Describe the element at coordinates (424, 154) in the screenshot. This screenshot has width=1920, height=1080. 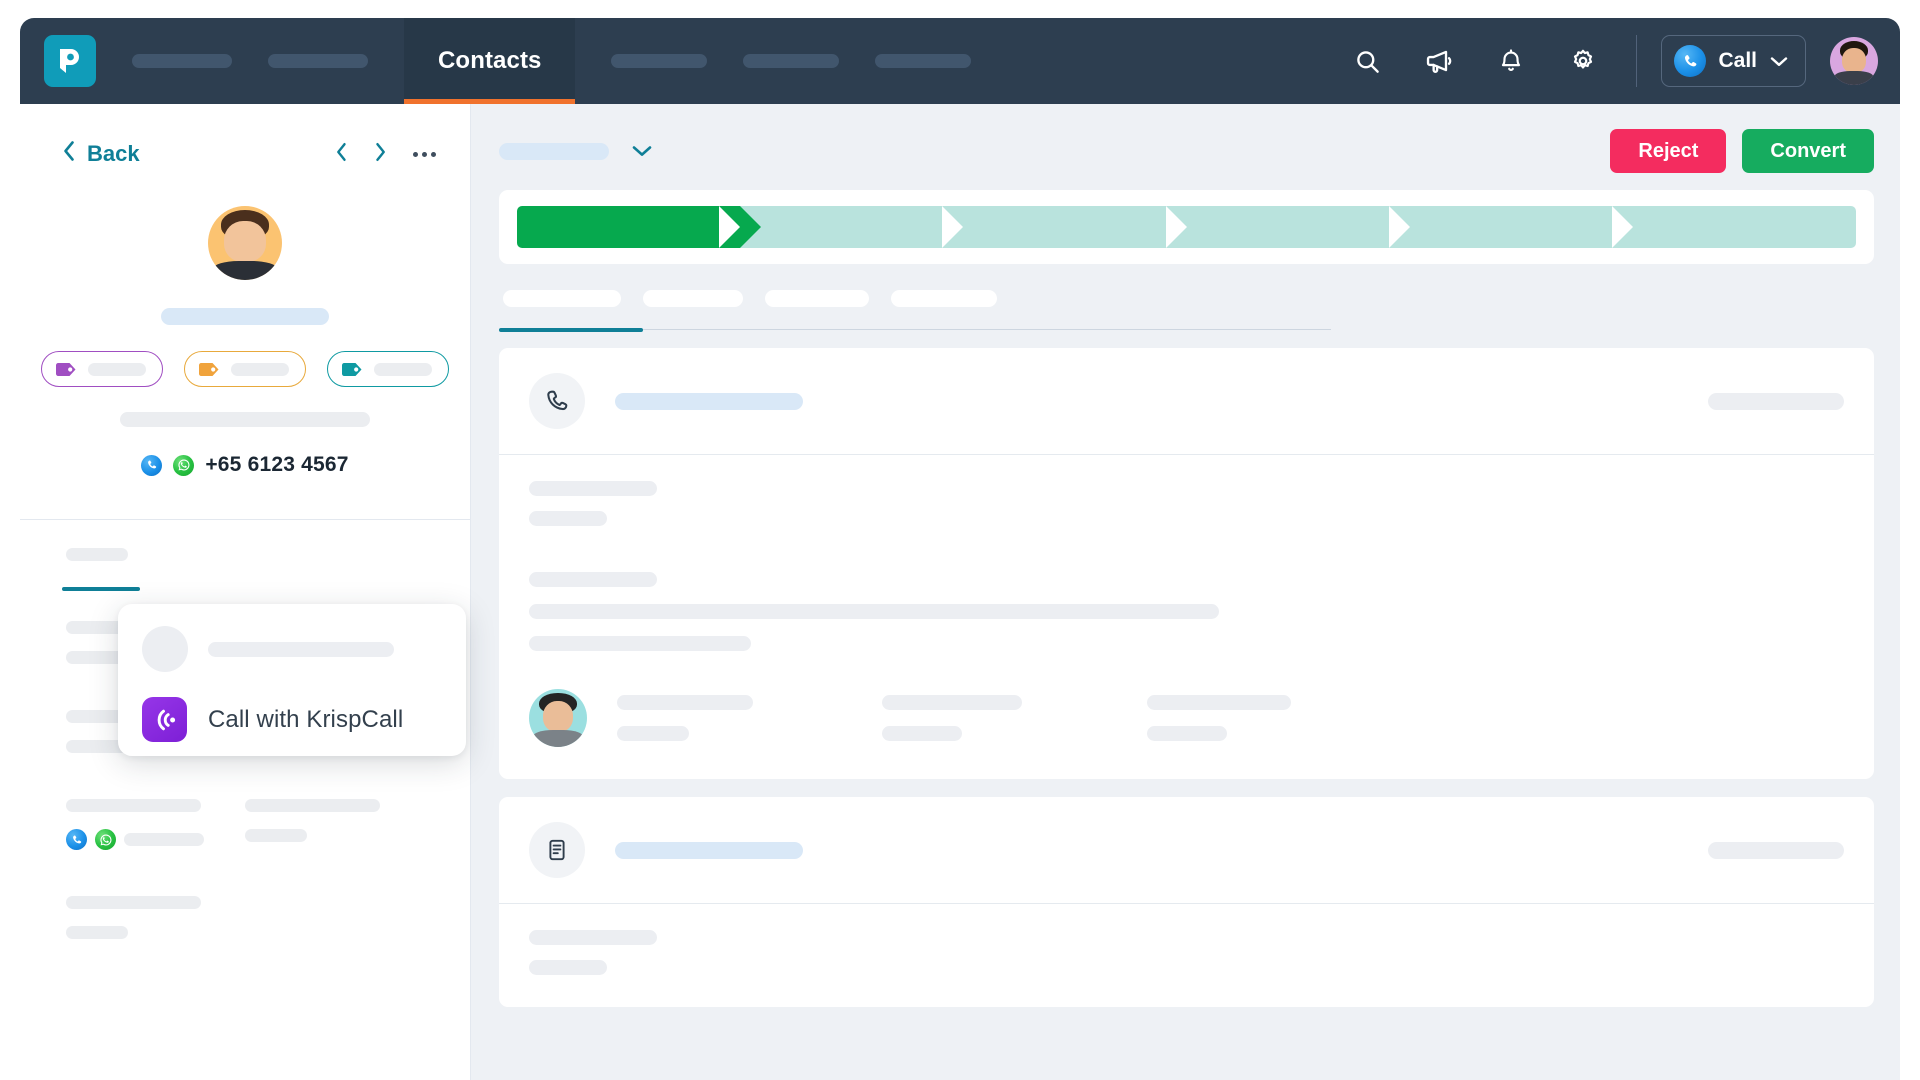
I see `more-options-button` at that location.